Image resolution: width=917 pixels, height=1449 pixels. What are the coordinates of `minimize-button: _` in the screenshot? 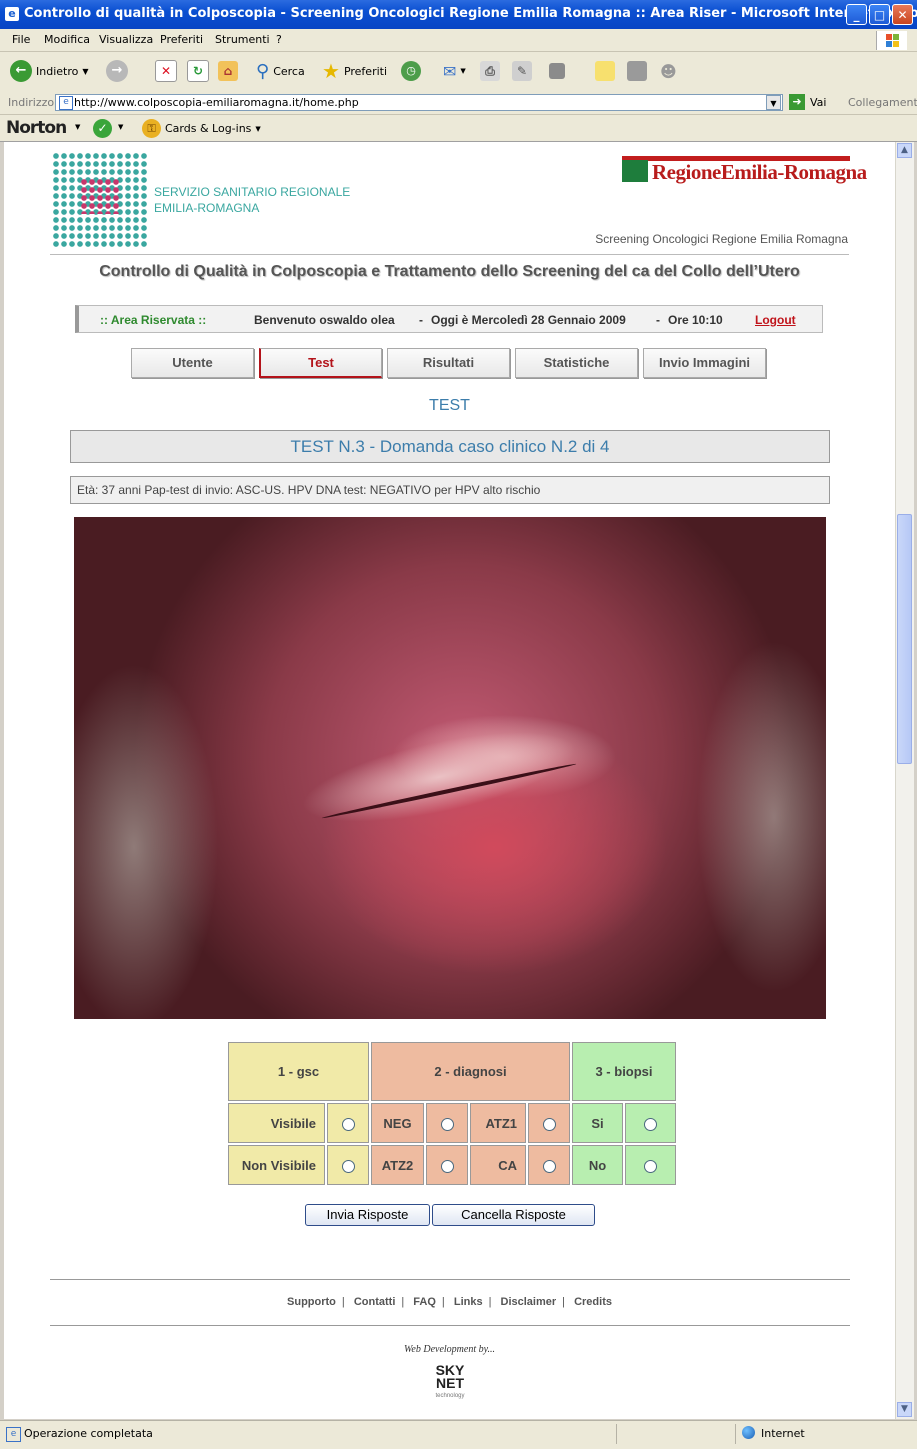 It's located at (856, 14).